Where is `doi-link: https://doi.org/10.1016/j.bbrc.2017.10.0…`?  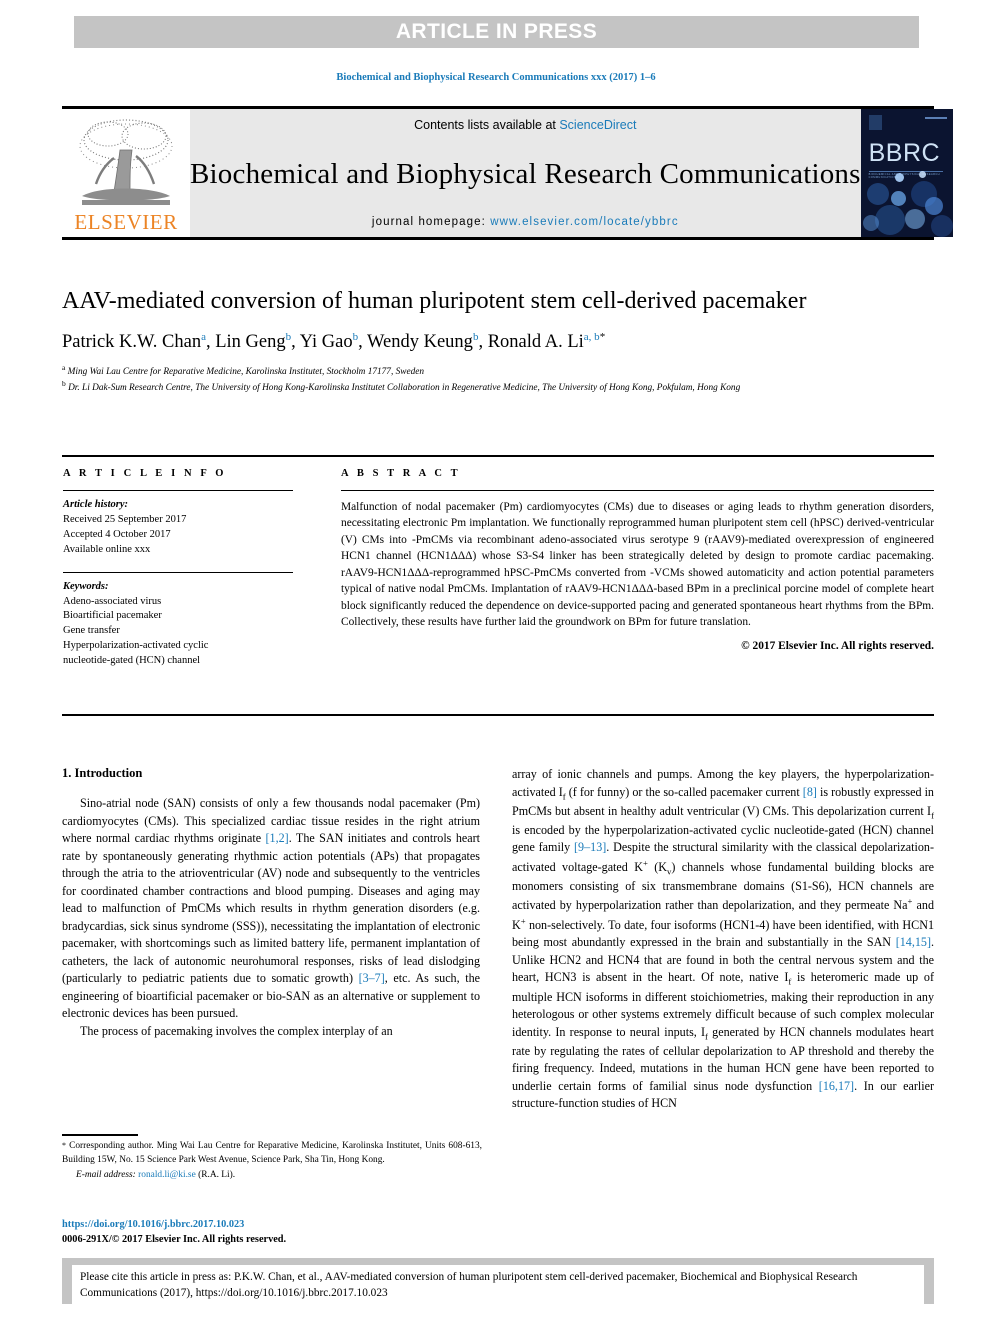
doi-link: https://doi.org/10.1016/j.bbrc.2017.10.0… is located at coordinates (272, 1225).